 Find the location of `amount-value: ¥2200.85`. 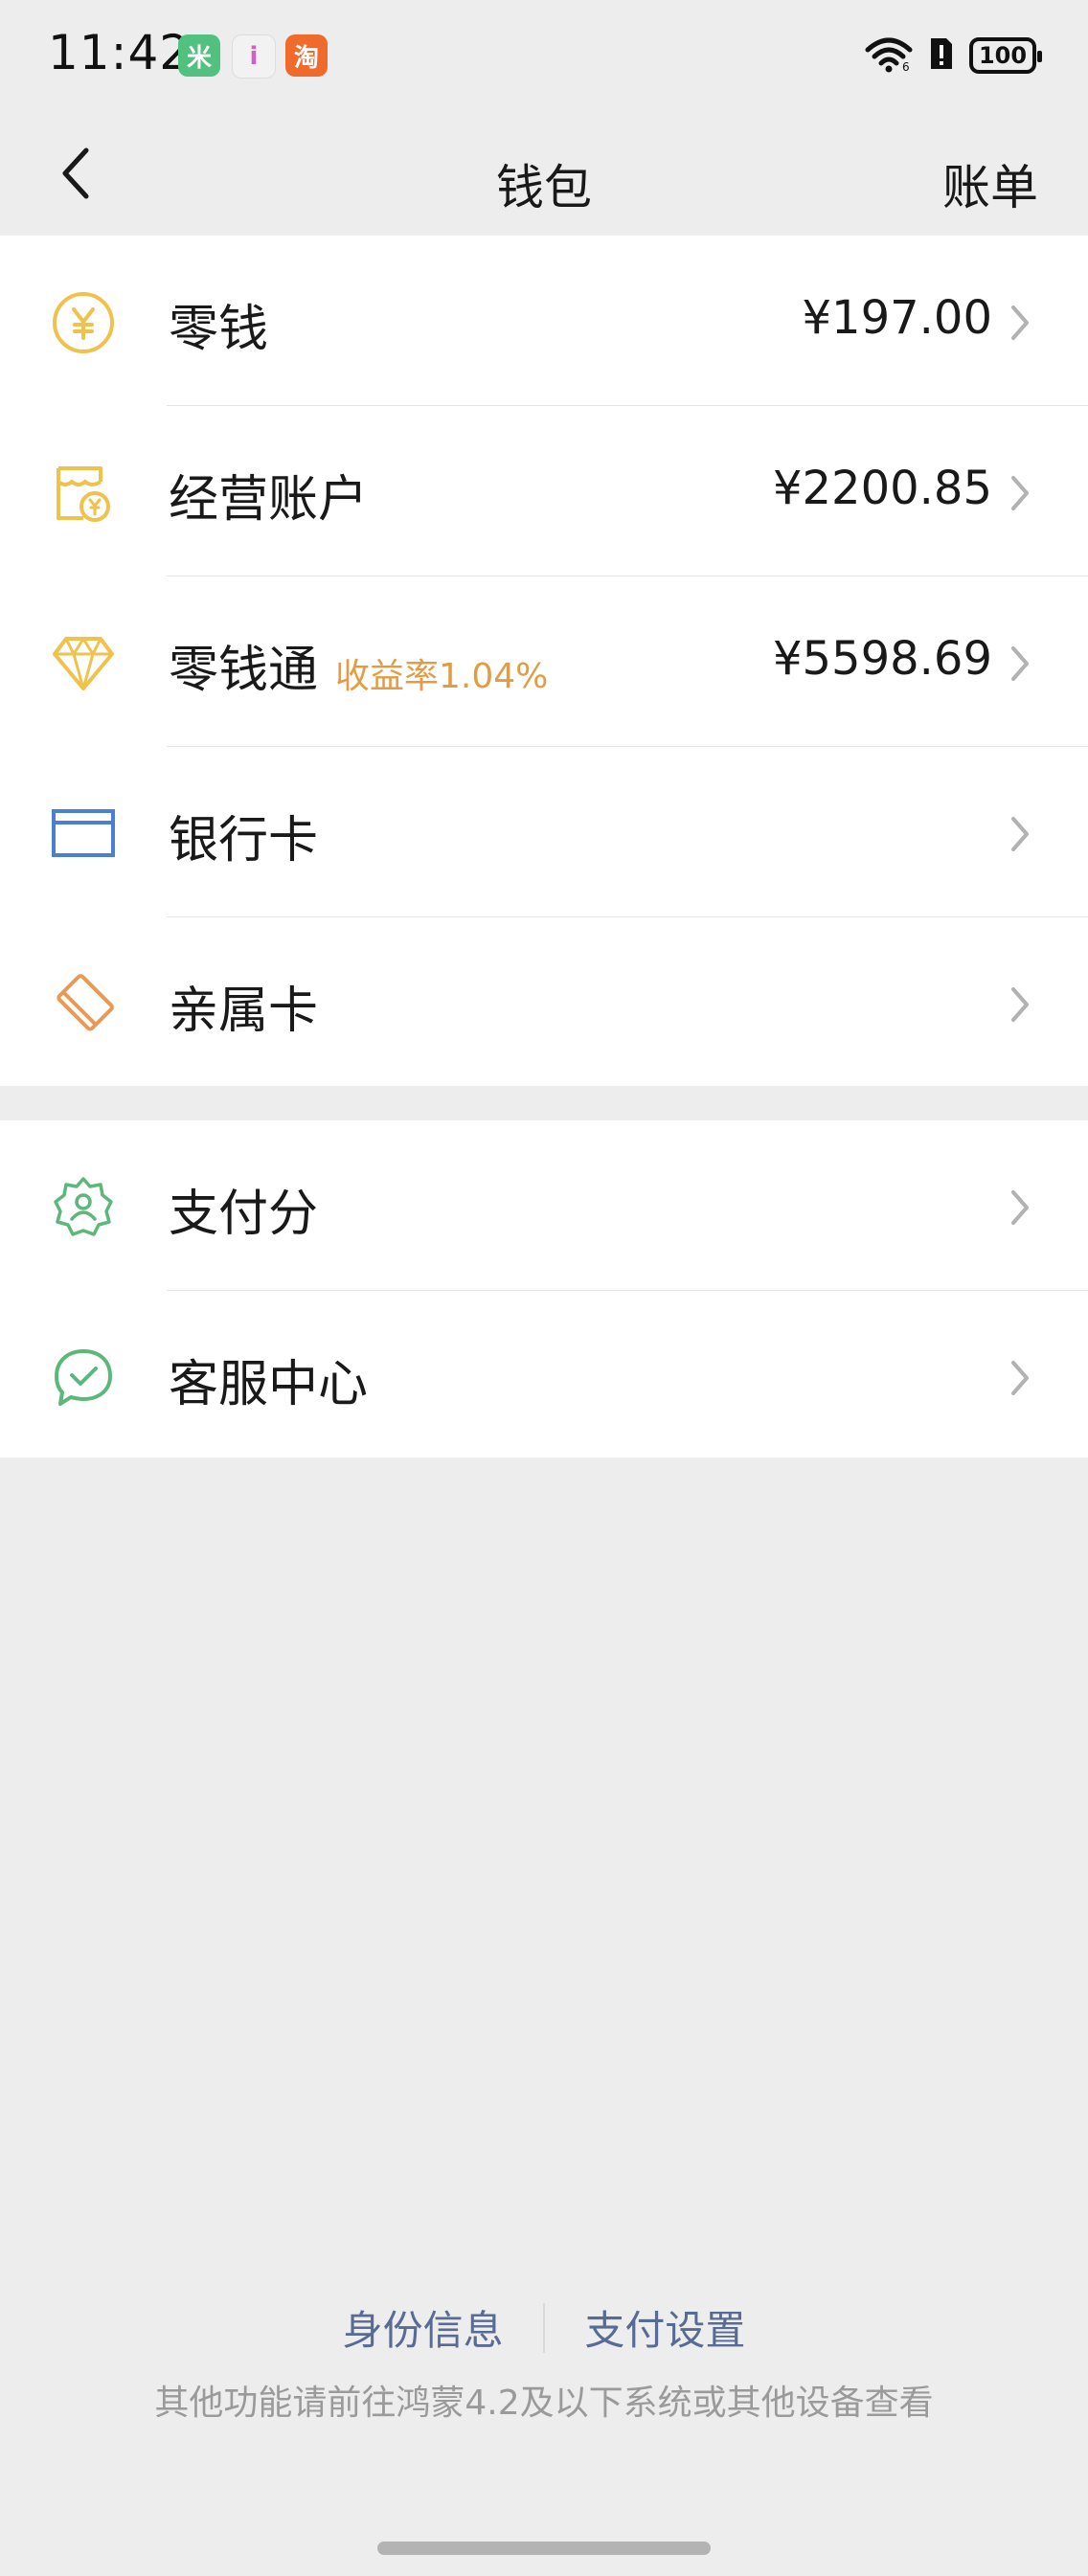

amount-value: ¥2200.85 is located at coordinates (882, 488).